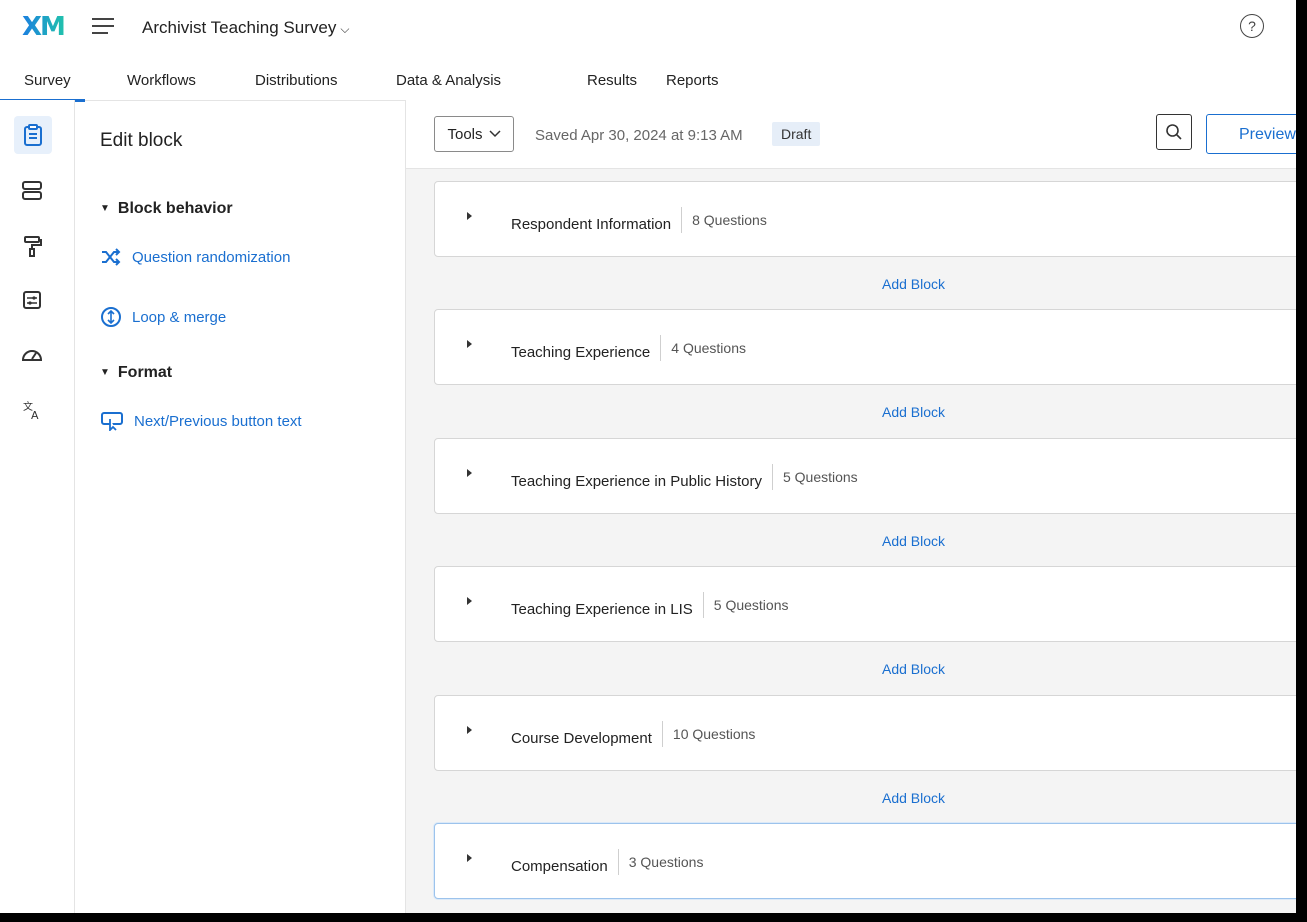 This screenshot has width=1307, height=922. What do you see at coordinates (1251, 134) in the screenshot?
I see `preview-button: Preview` at bounding box center [1251, 134].